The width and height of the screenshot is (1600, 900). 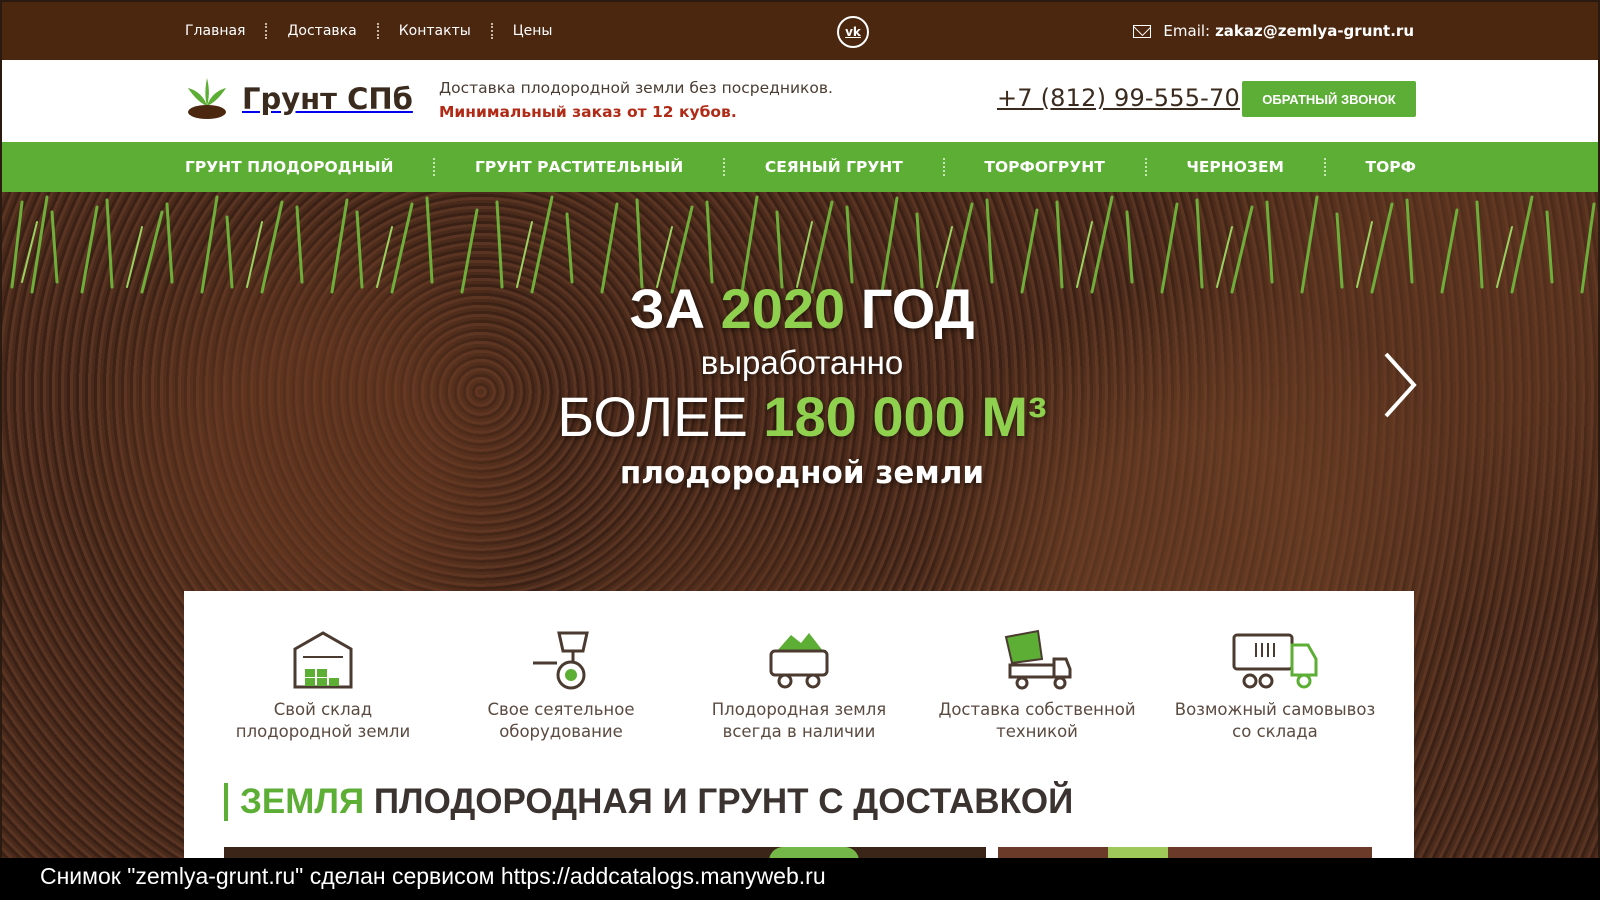 I want to click on section-title-accent: ЗЕМЛЯ, so click(x=302, y=801).